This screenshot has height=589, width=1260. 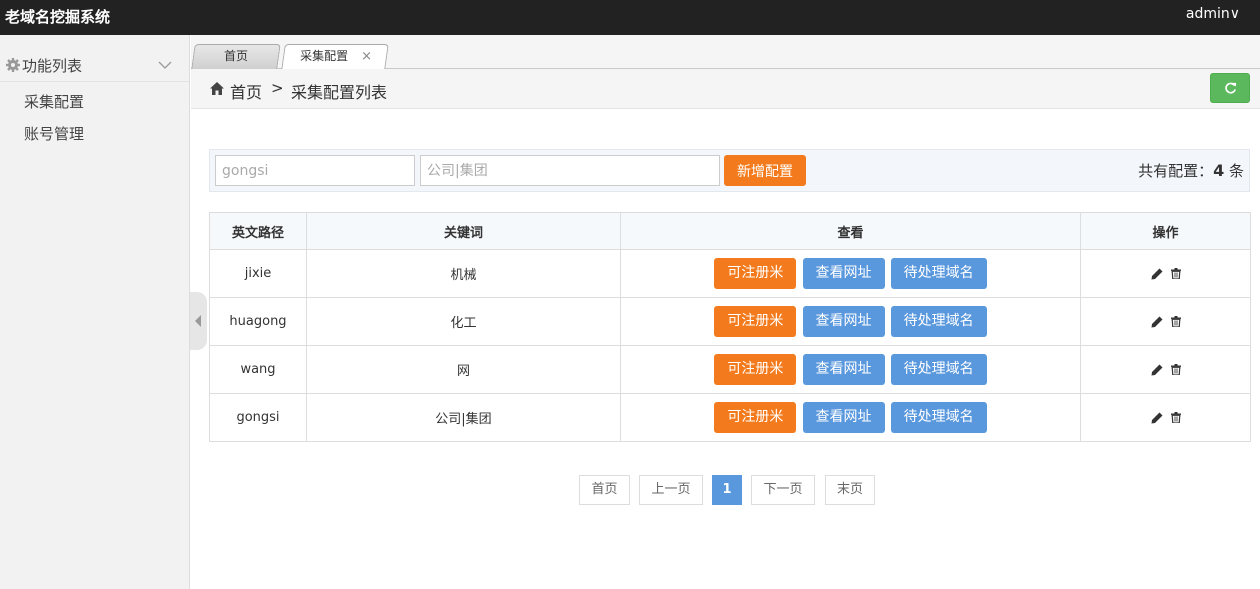 What do you see at coordinates (54, 101) in the screenshot?
I see `sidebar-item-collect-config: 采集配置` at bounding box center [54, 101].